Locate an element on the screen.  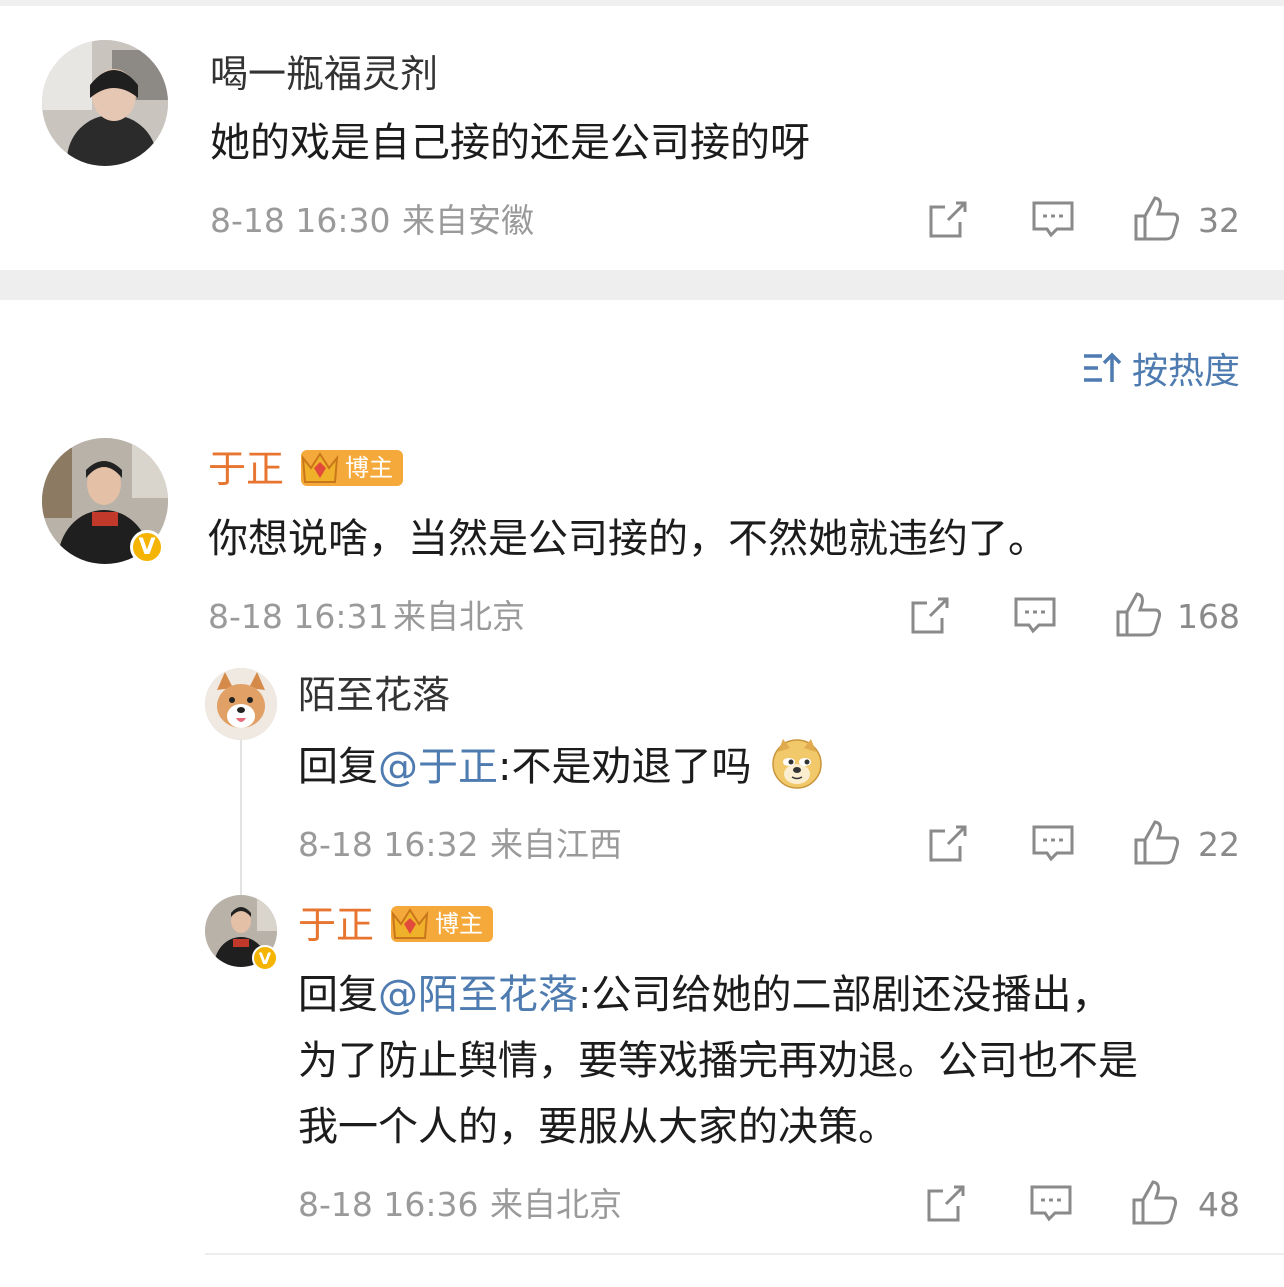
reply-text-line2: 为了防止舆情，要等戏播完再劝退。公司也不是 is located at coordinates (718, 1061).